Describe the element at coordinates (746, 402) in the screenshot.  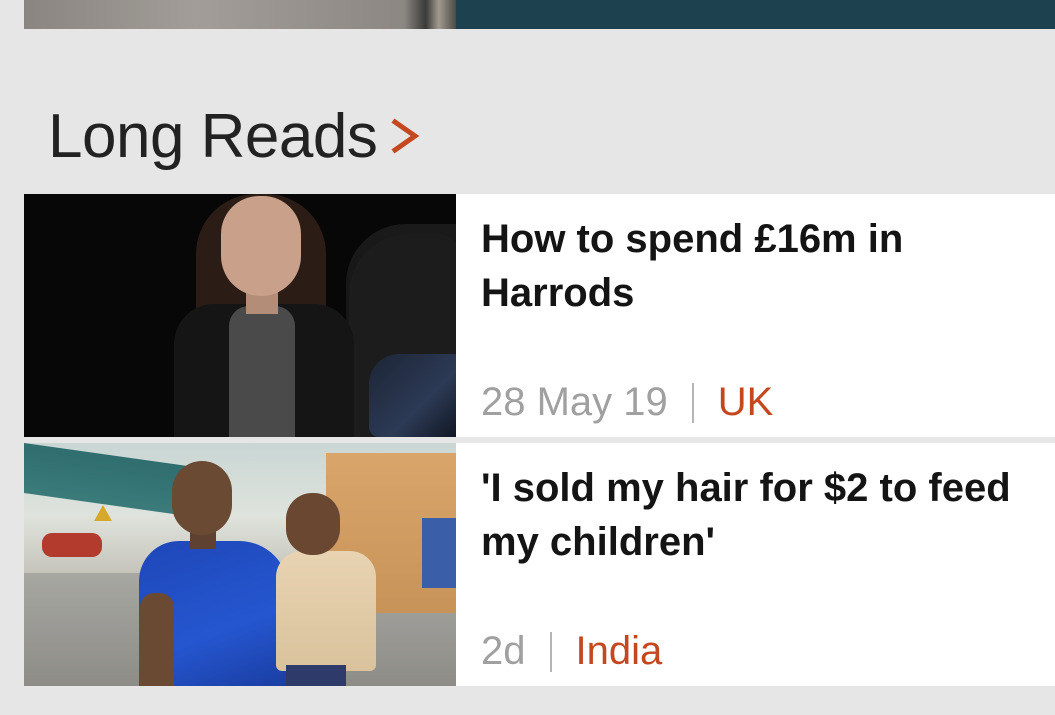
I see `article-category-link: UK` at that location.